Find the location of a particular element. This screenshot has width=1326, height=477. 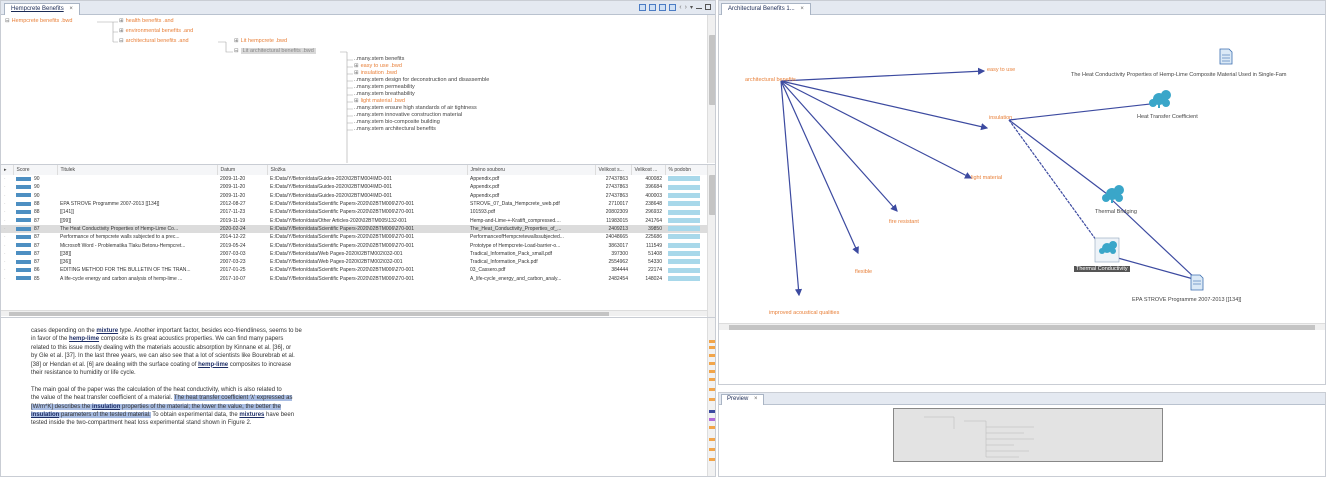

tree-leaf: ..many.stem bio-composite building is located at coordinates (397, 122).